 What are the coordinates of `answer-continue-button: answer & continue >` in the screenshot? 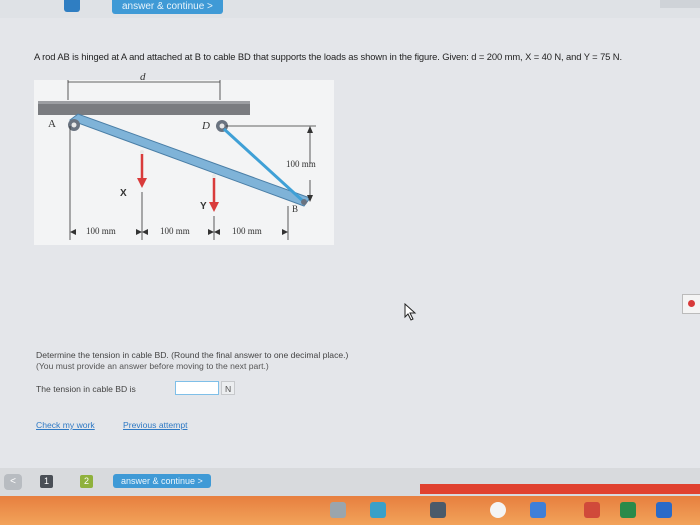 It's located at (162, 481).